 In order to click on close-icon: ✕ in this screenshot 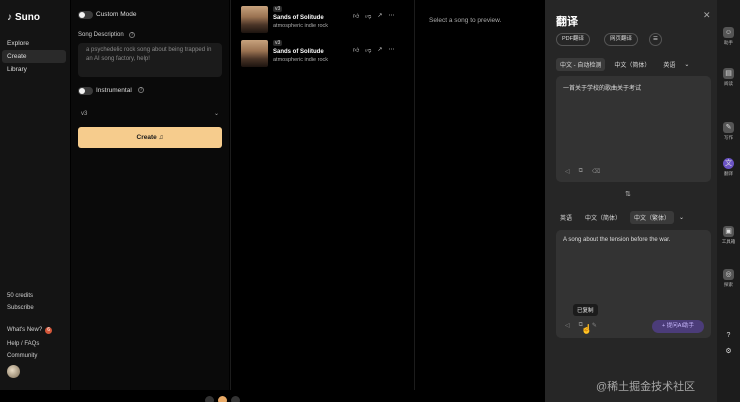, I will do `click(707, 15)`.